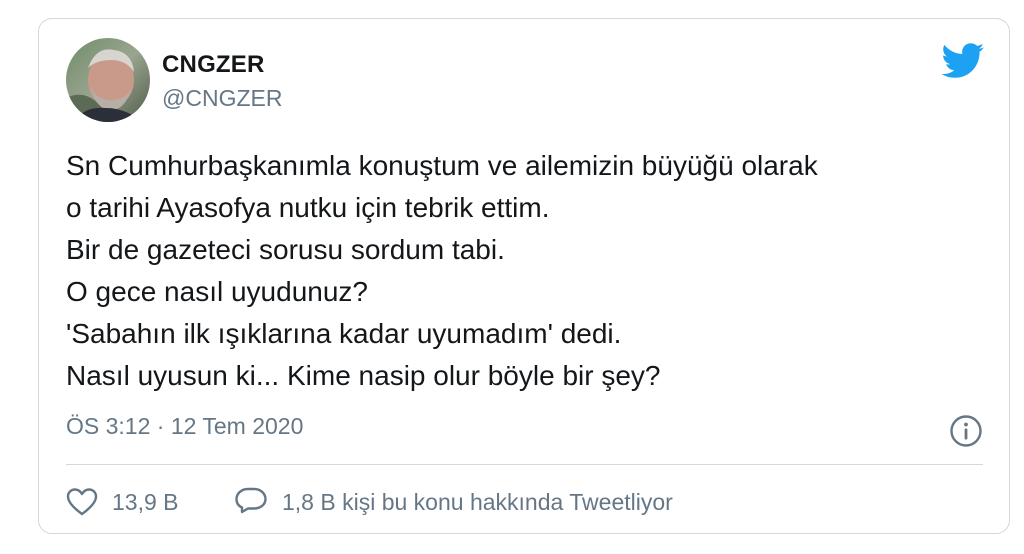 The image size is (1024, 554). I want to click on info-icon, so click(966, 431).